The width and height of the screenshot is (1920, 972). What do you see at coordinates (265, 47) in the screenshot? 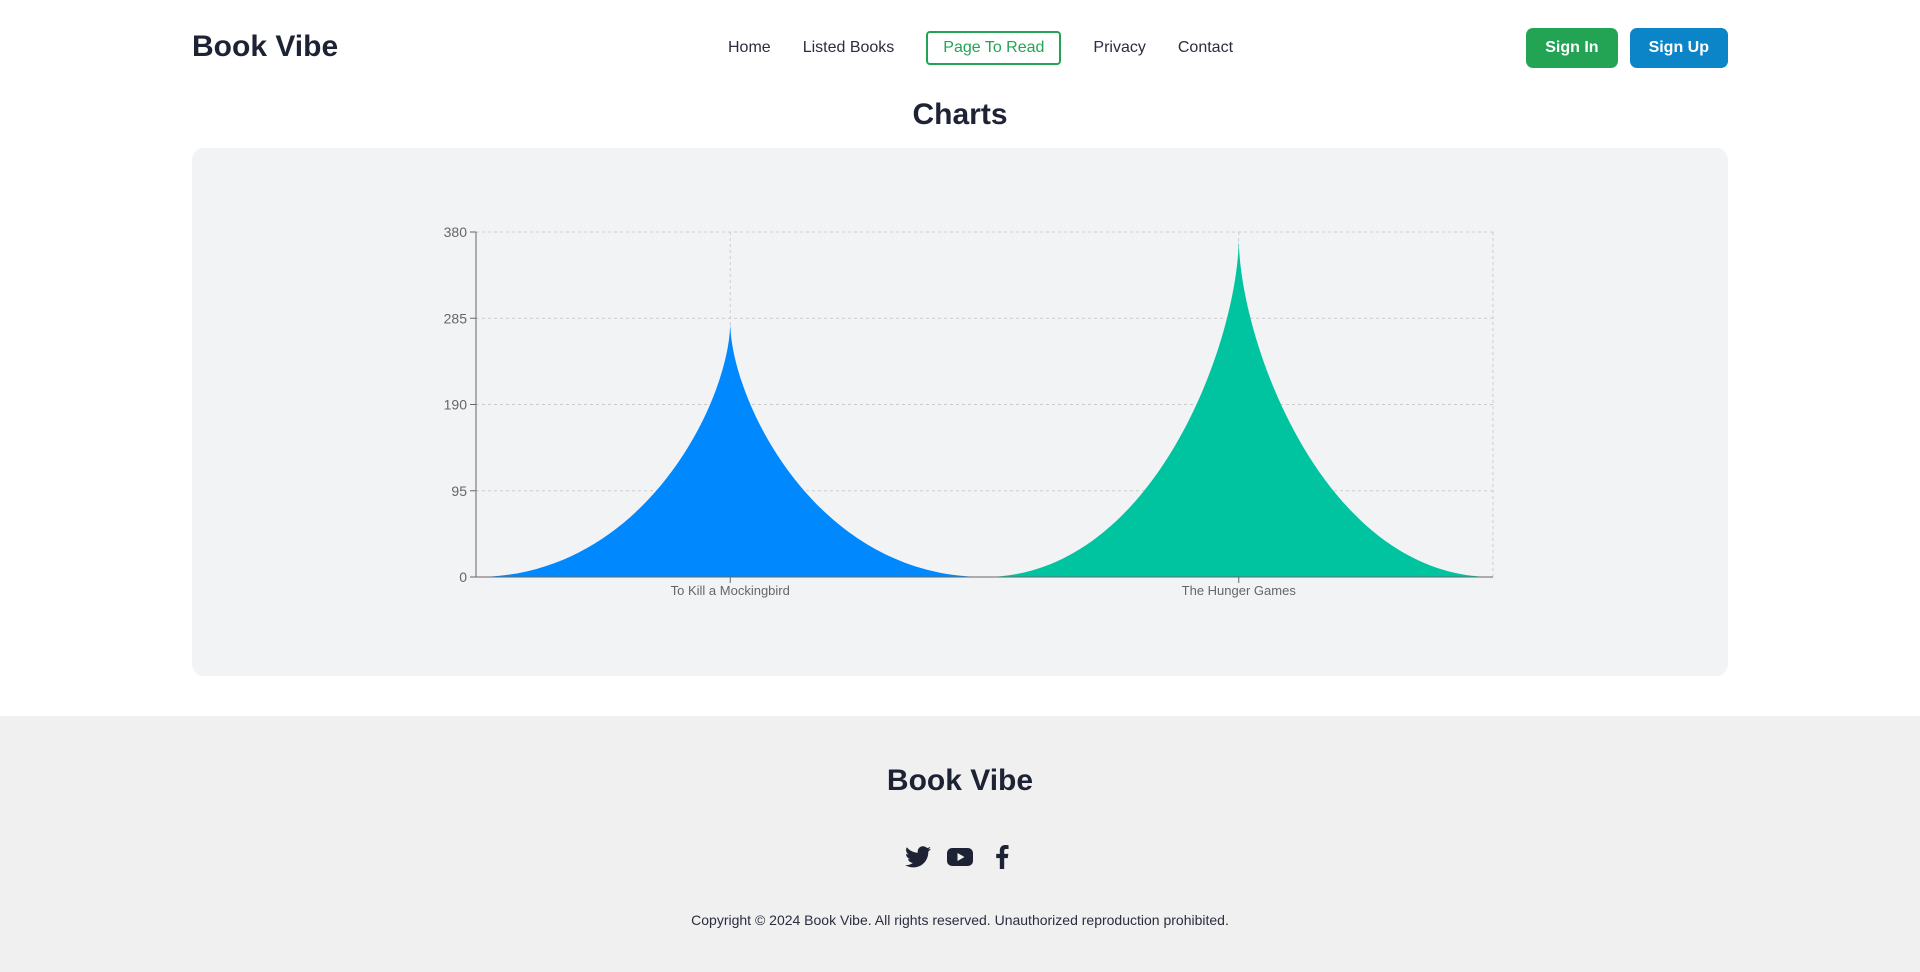
I see `brand-logo: Book Vibe` at bounding box center [265, 47].